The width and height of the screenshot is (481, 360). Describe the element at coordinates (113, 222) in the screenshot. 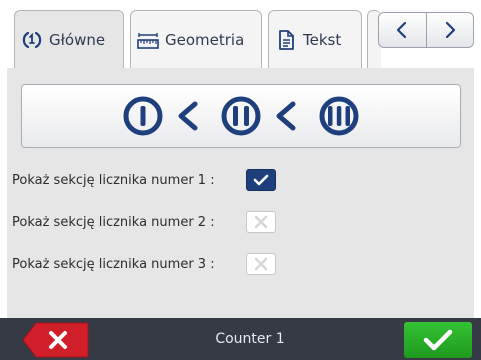

I see `section-2-label: Pokaż sekcję licznika numer 2 :` at that location.